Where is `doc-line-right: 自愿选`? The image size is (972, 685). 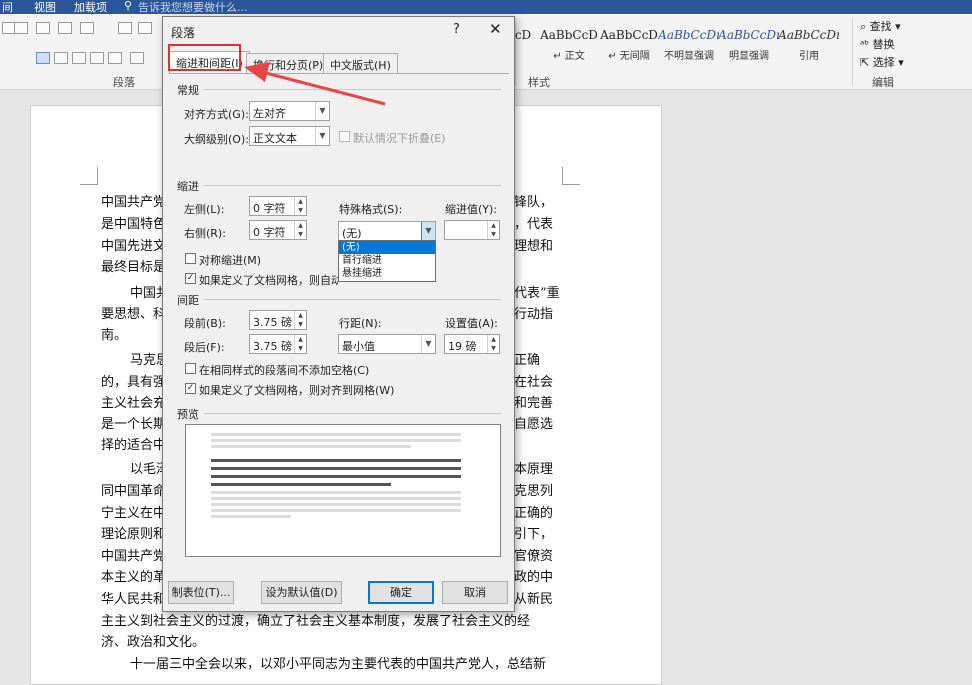 doc-line-right: 自愿选 is located at coordinates (534, 424).